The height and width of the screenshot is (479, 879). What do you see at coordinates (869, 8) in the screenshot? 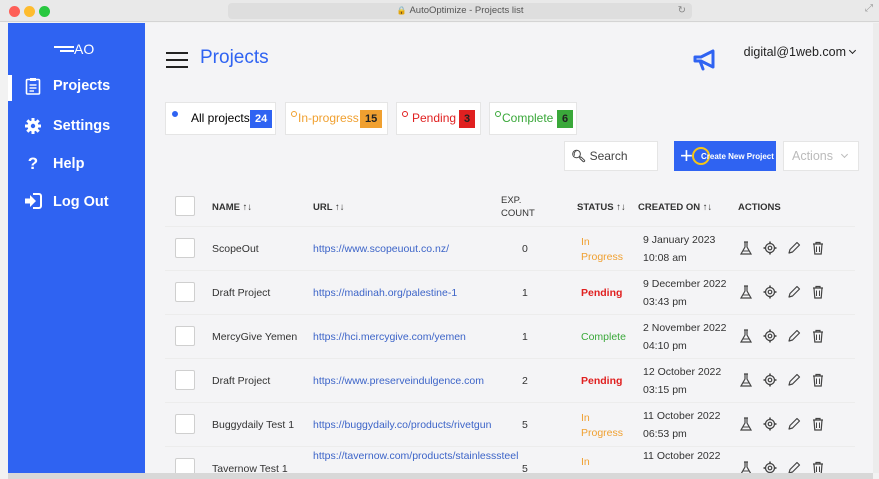
I see `fullscreen-icon: ⤢` at bounding box center [869, 8].